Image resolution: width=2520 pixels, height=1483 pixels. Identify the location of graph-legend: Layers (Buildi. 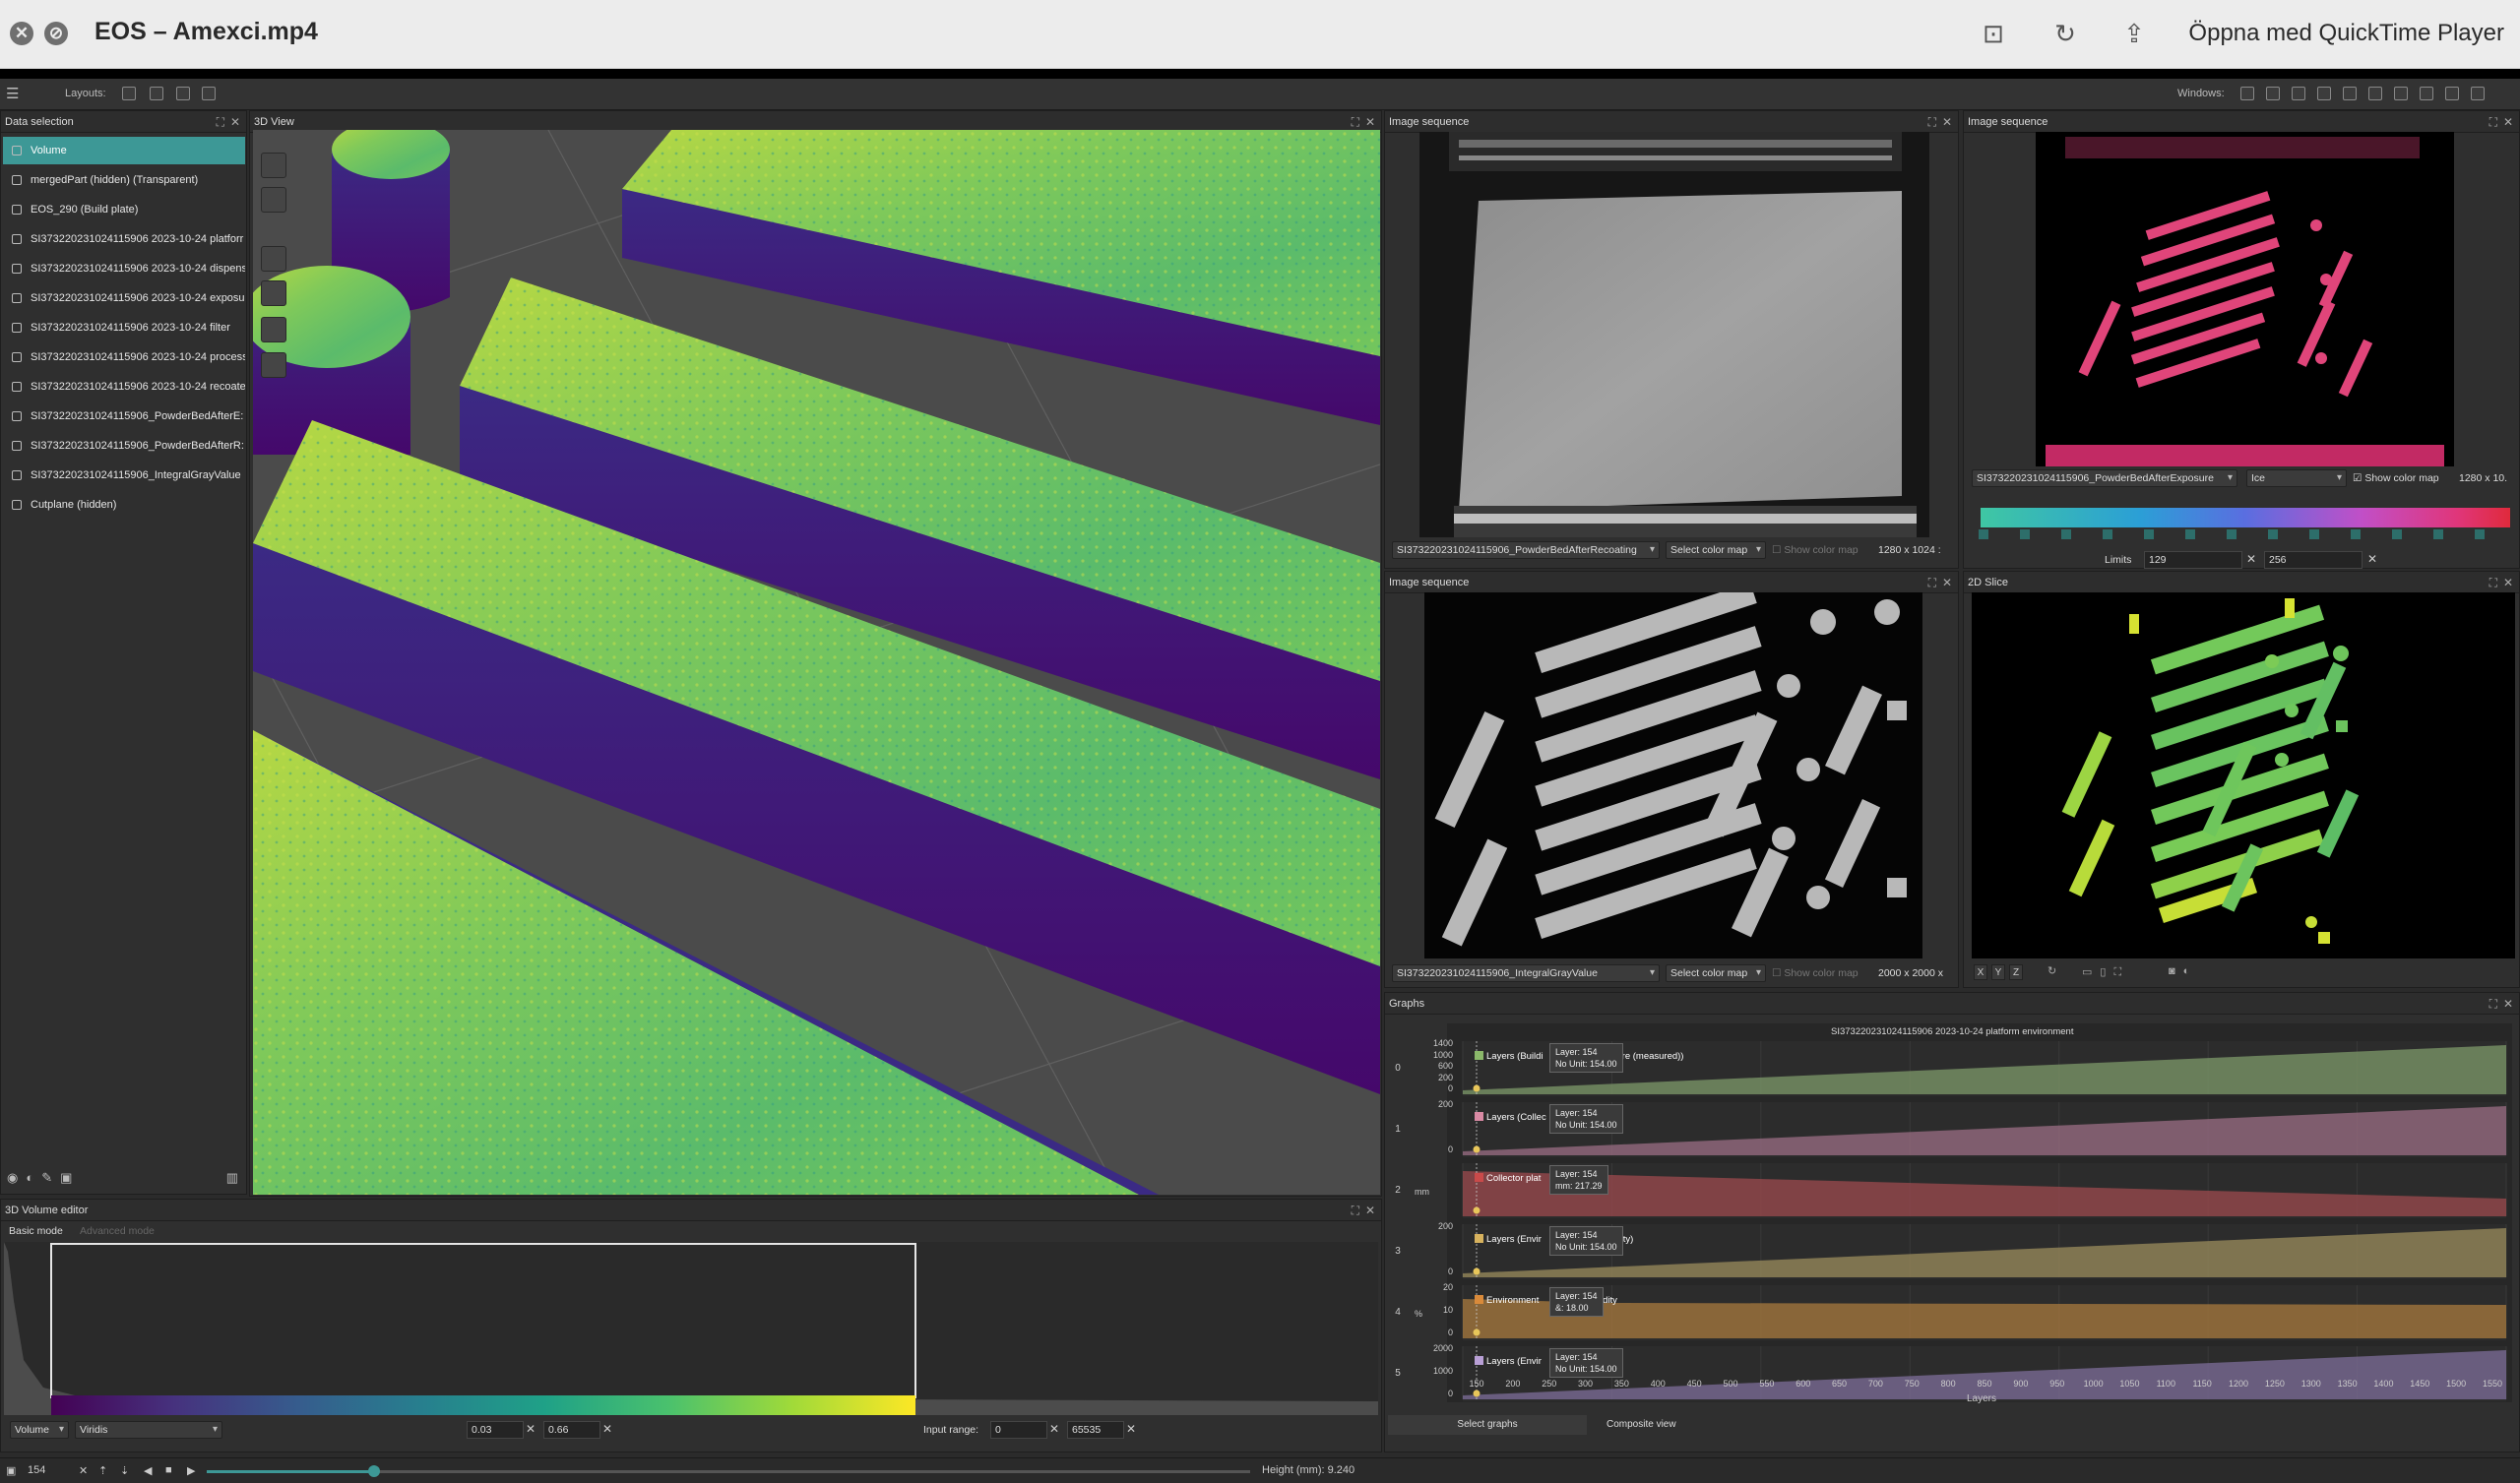
(1509, 1056).